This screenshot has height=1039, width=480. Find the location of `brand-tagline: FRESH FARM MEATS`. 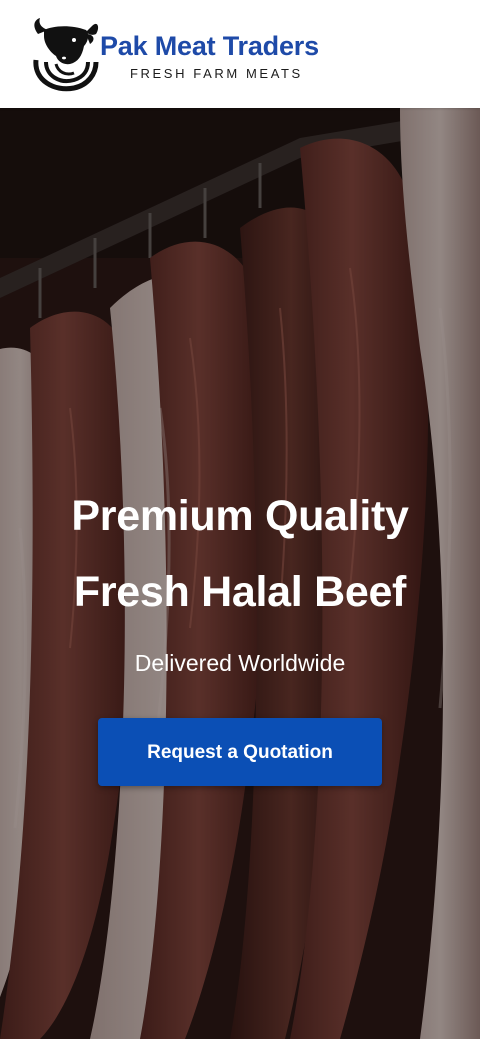

brand-tagline: FRESH FARM MEATS is located at coordinates (216, 73).